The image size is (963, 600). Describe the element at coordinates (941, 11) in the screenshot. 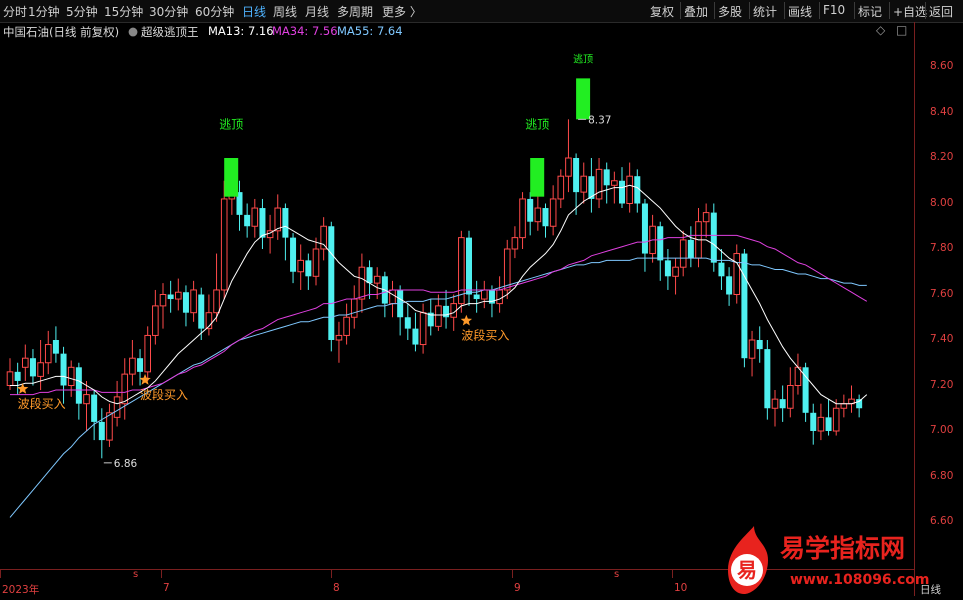

I see `toolbar-button-8: 返回` at that location.